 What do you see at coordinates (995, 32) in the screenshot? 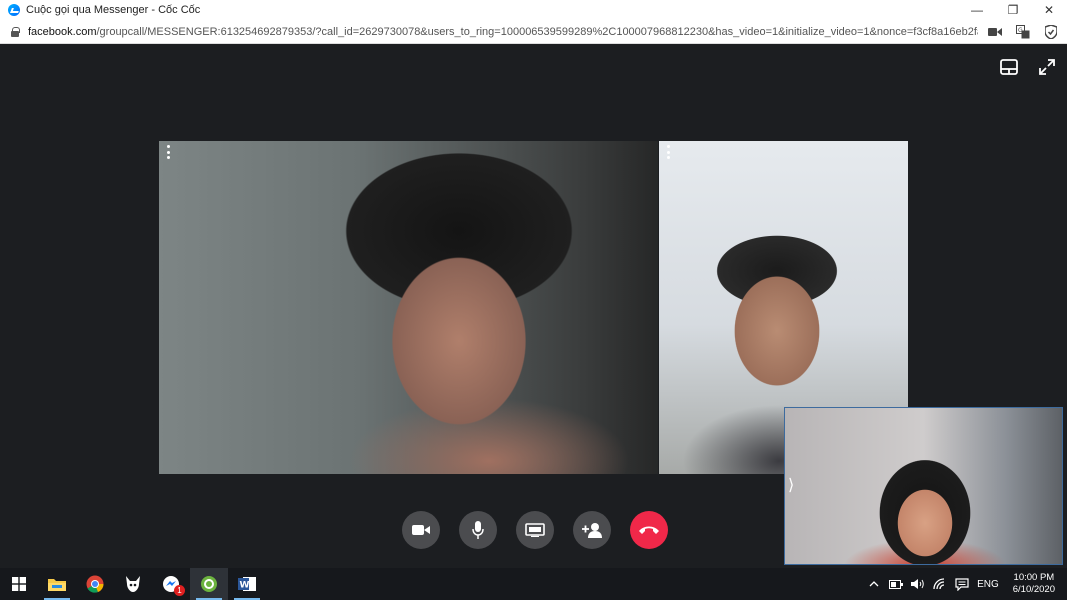
I see `camera-permission-icon` at bounding box center [995, 32].